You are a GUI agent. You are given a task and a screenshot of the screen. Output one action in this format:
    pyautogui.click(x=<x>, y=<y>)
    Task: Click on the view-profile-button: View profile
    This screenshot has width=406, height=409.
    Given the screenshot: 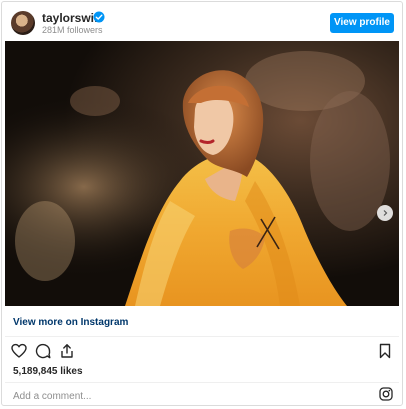 What is the action you would take?
    pyautogui.click(x=362, y=23)
    